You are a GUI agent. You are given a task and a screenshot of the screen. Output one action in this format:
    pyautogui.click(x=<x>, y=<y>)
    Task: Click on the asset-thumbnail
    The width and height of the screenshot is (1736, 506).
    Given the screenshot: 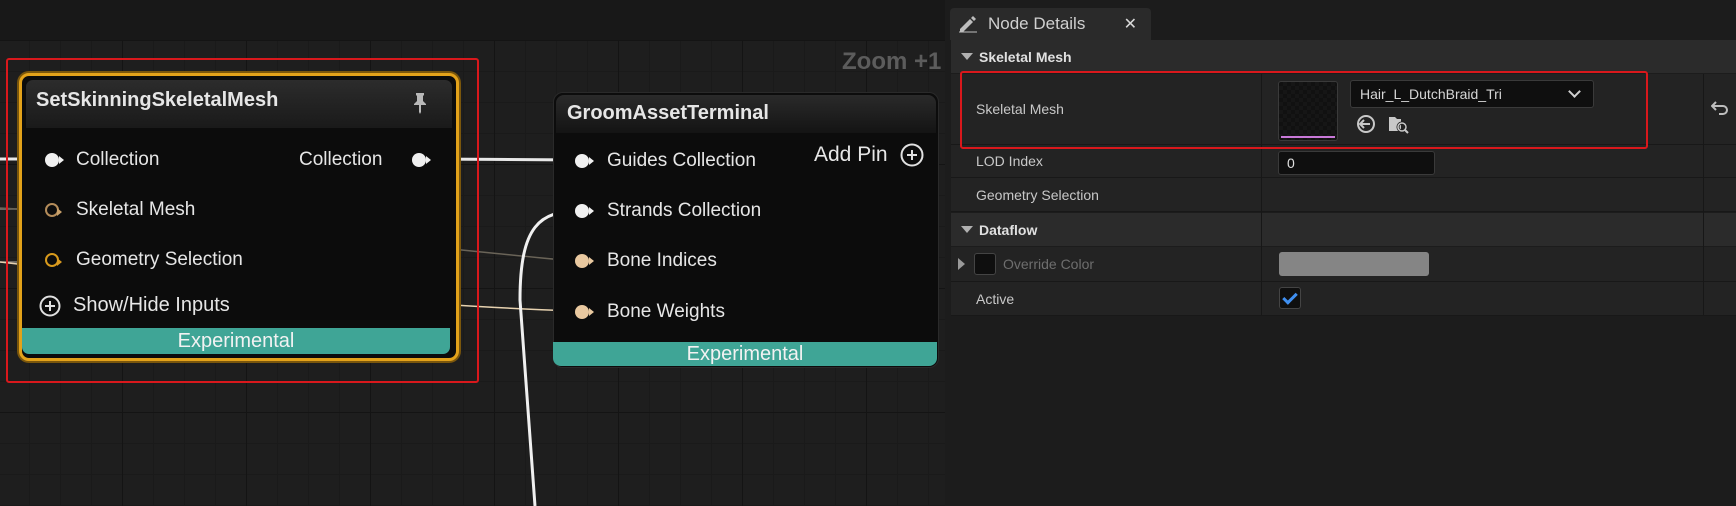 What is the action you would take?
    pyautogui.click(x=1308, y=111)
    